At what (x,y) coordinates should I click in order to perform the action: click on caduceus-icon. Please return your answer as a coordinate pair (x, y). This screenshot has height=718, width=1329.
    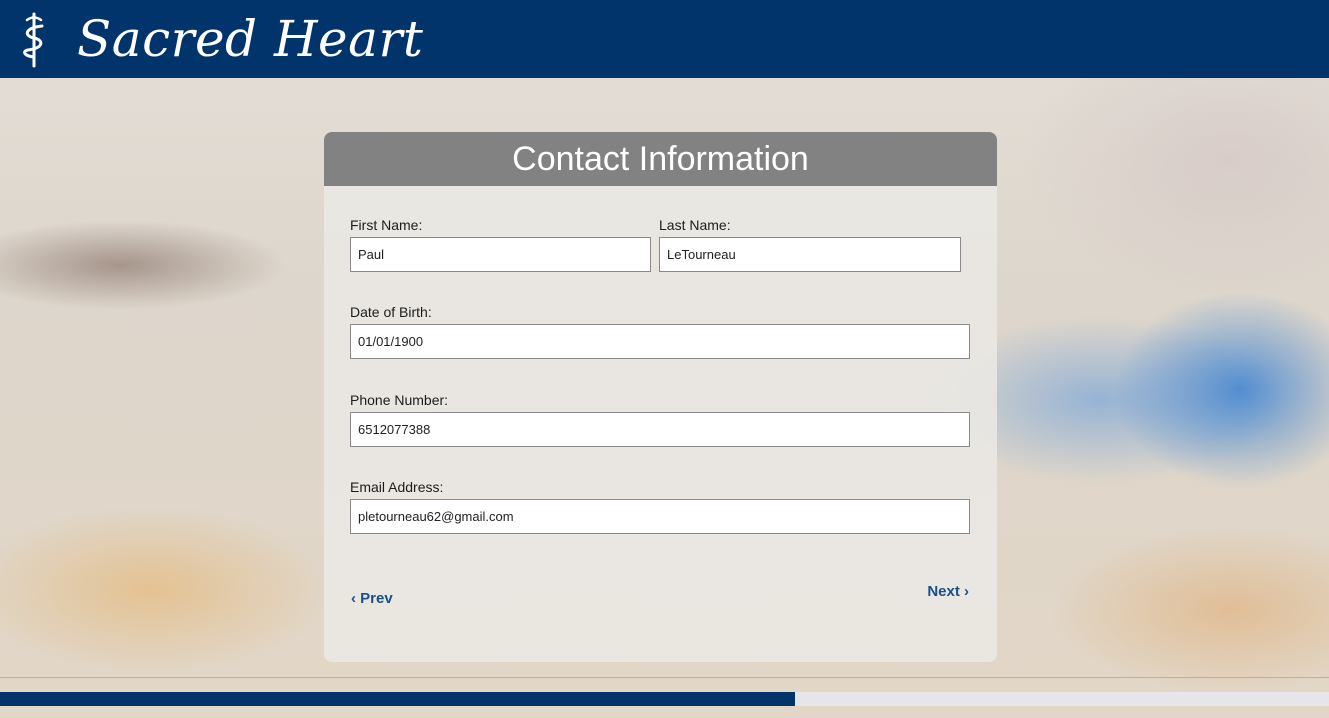
    Looking at the image, I should click on (33, 40).